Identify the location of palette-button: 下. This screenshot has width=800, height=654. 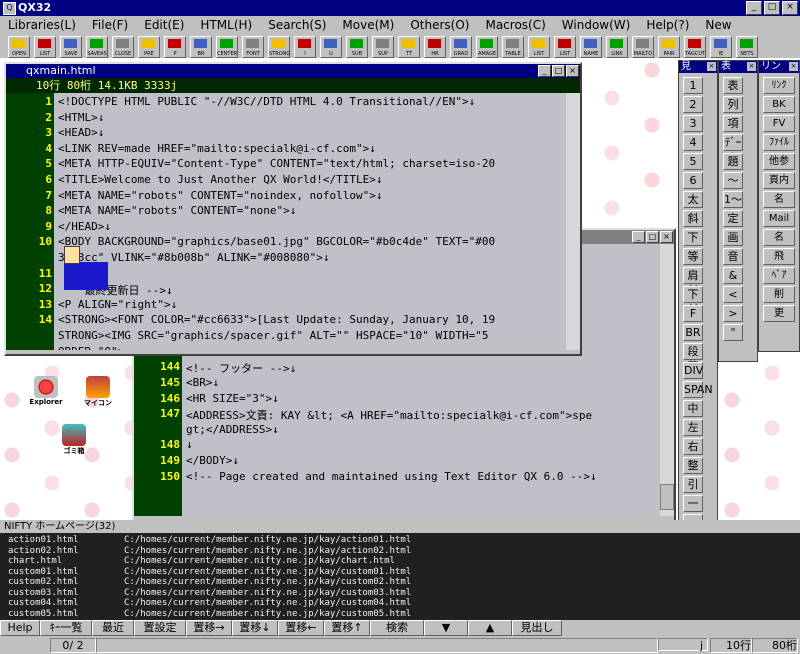
(693, 237).